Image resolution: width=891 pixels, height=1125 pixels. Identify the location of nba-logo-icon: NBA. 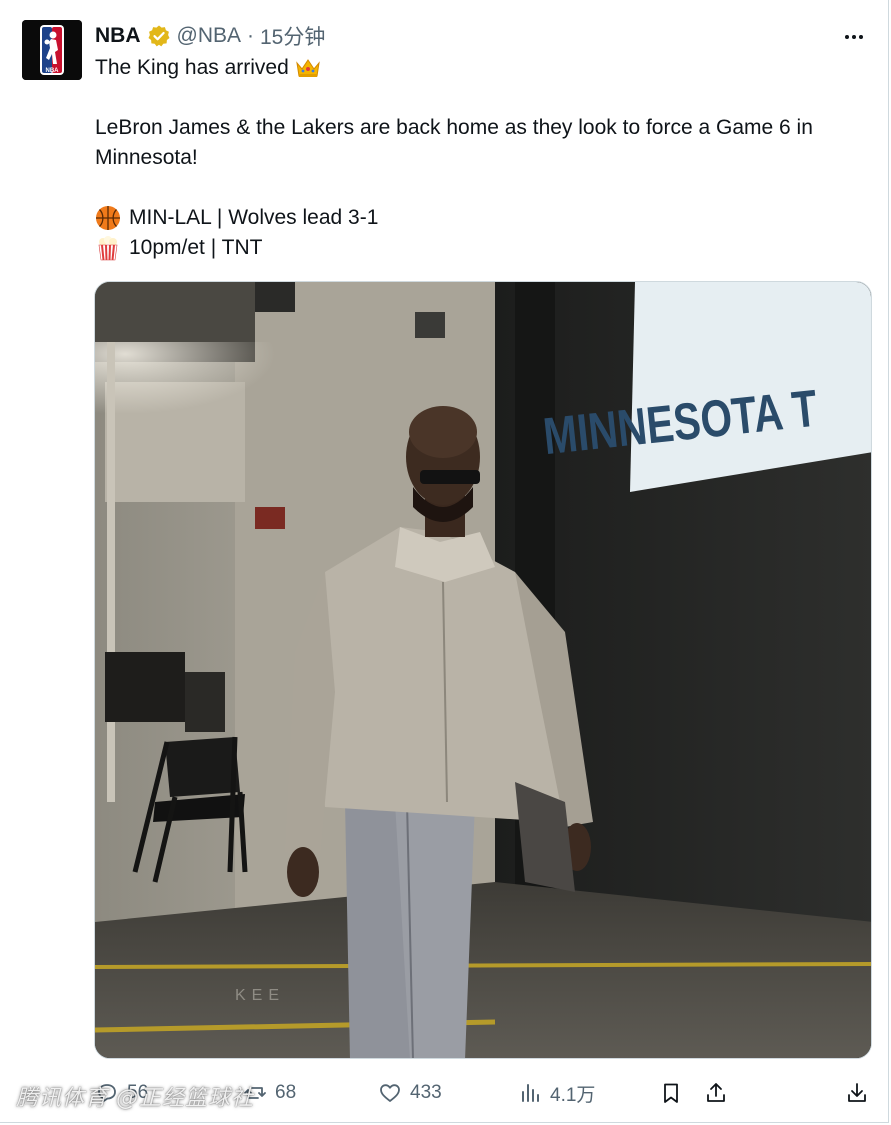
(52, 50).